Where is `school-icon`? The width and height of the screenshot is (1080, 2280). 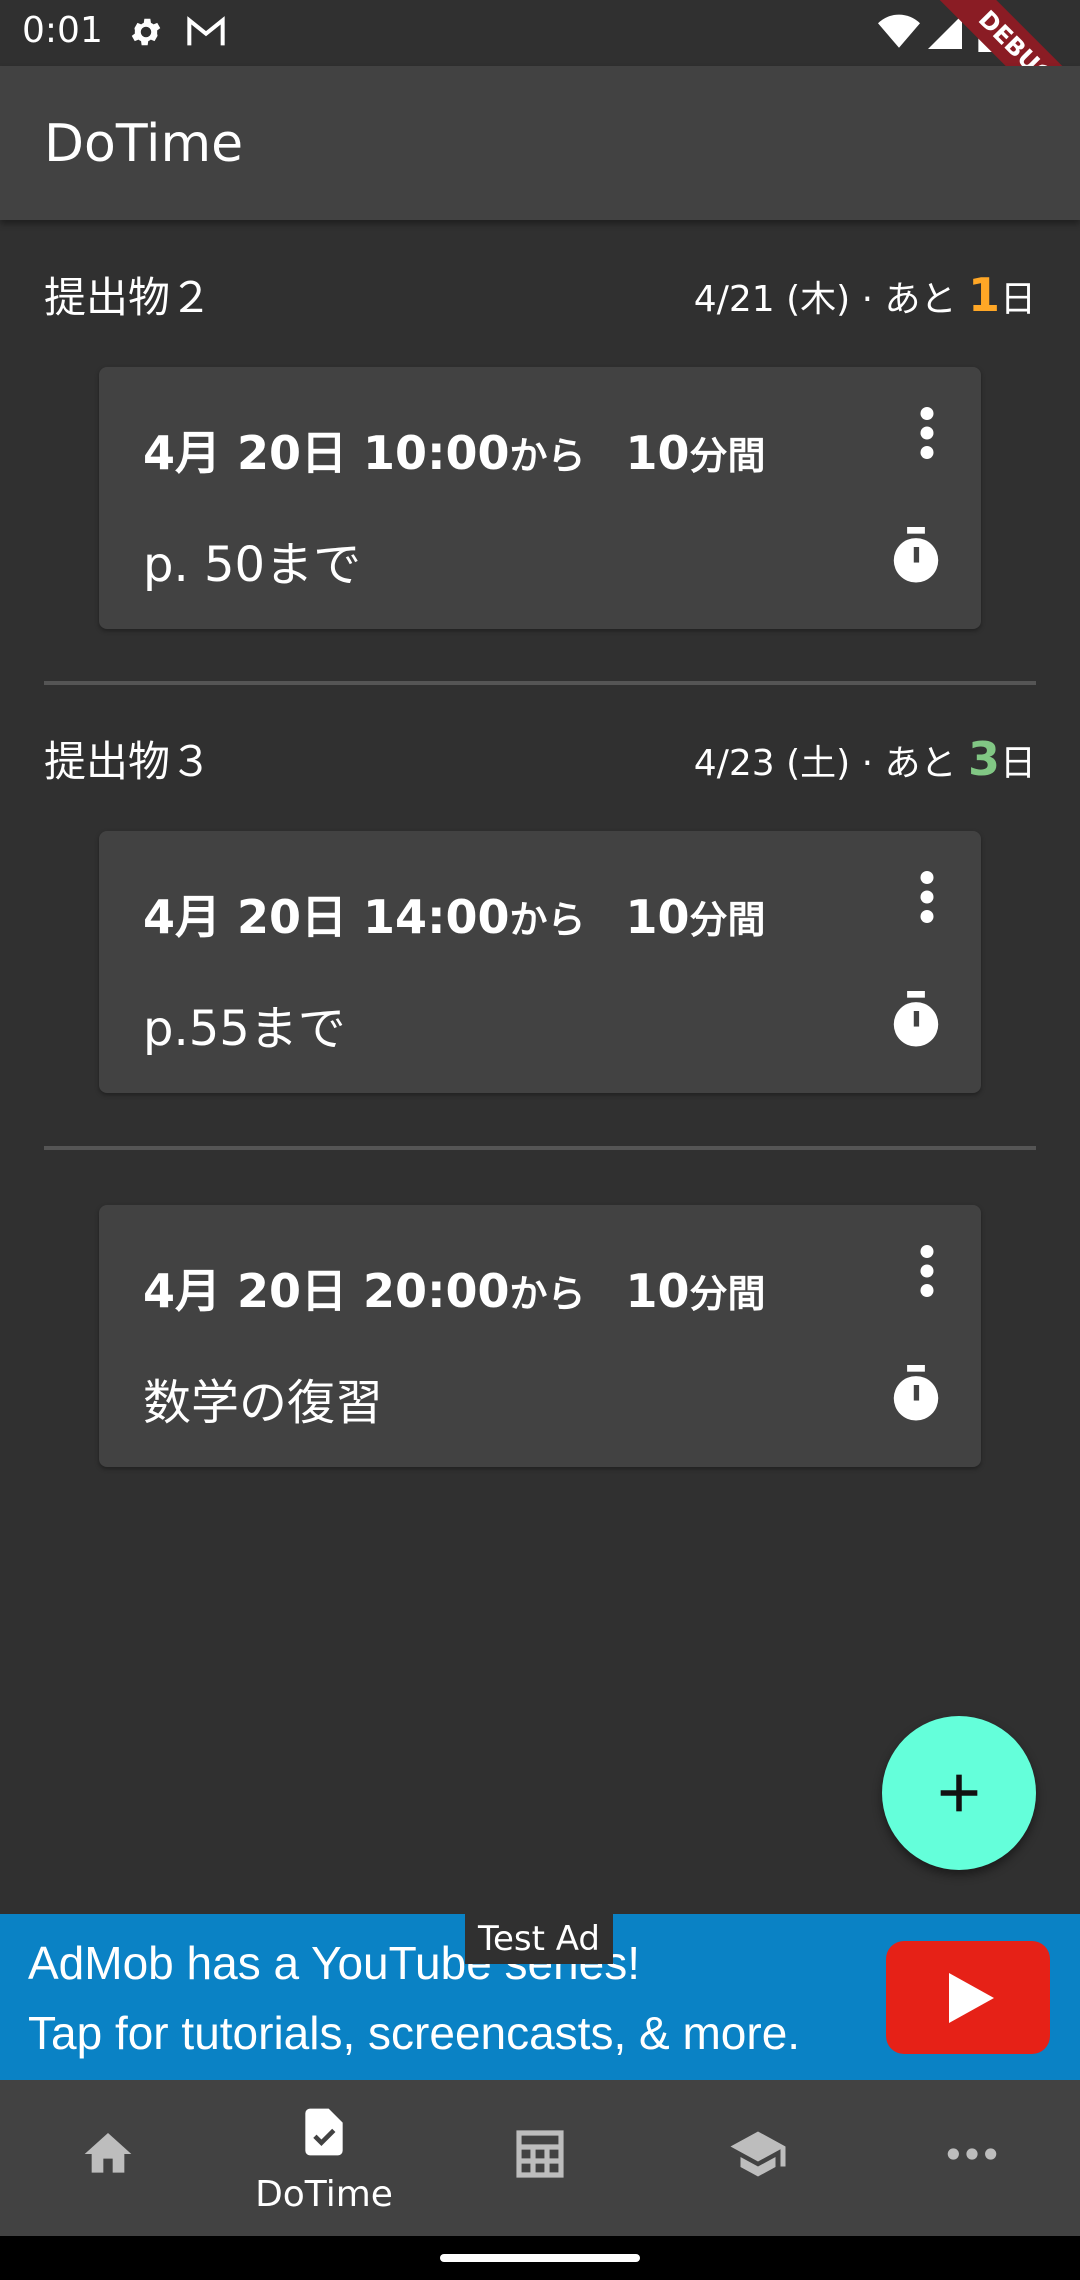
school-icon is located at coordinates (758, 2154).